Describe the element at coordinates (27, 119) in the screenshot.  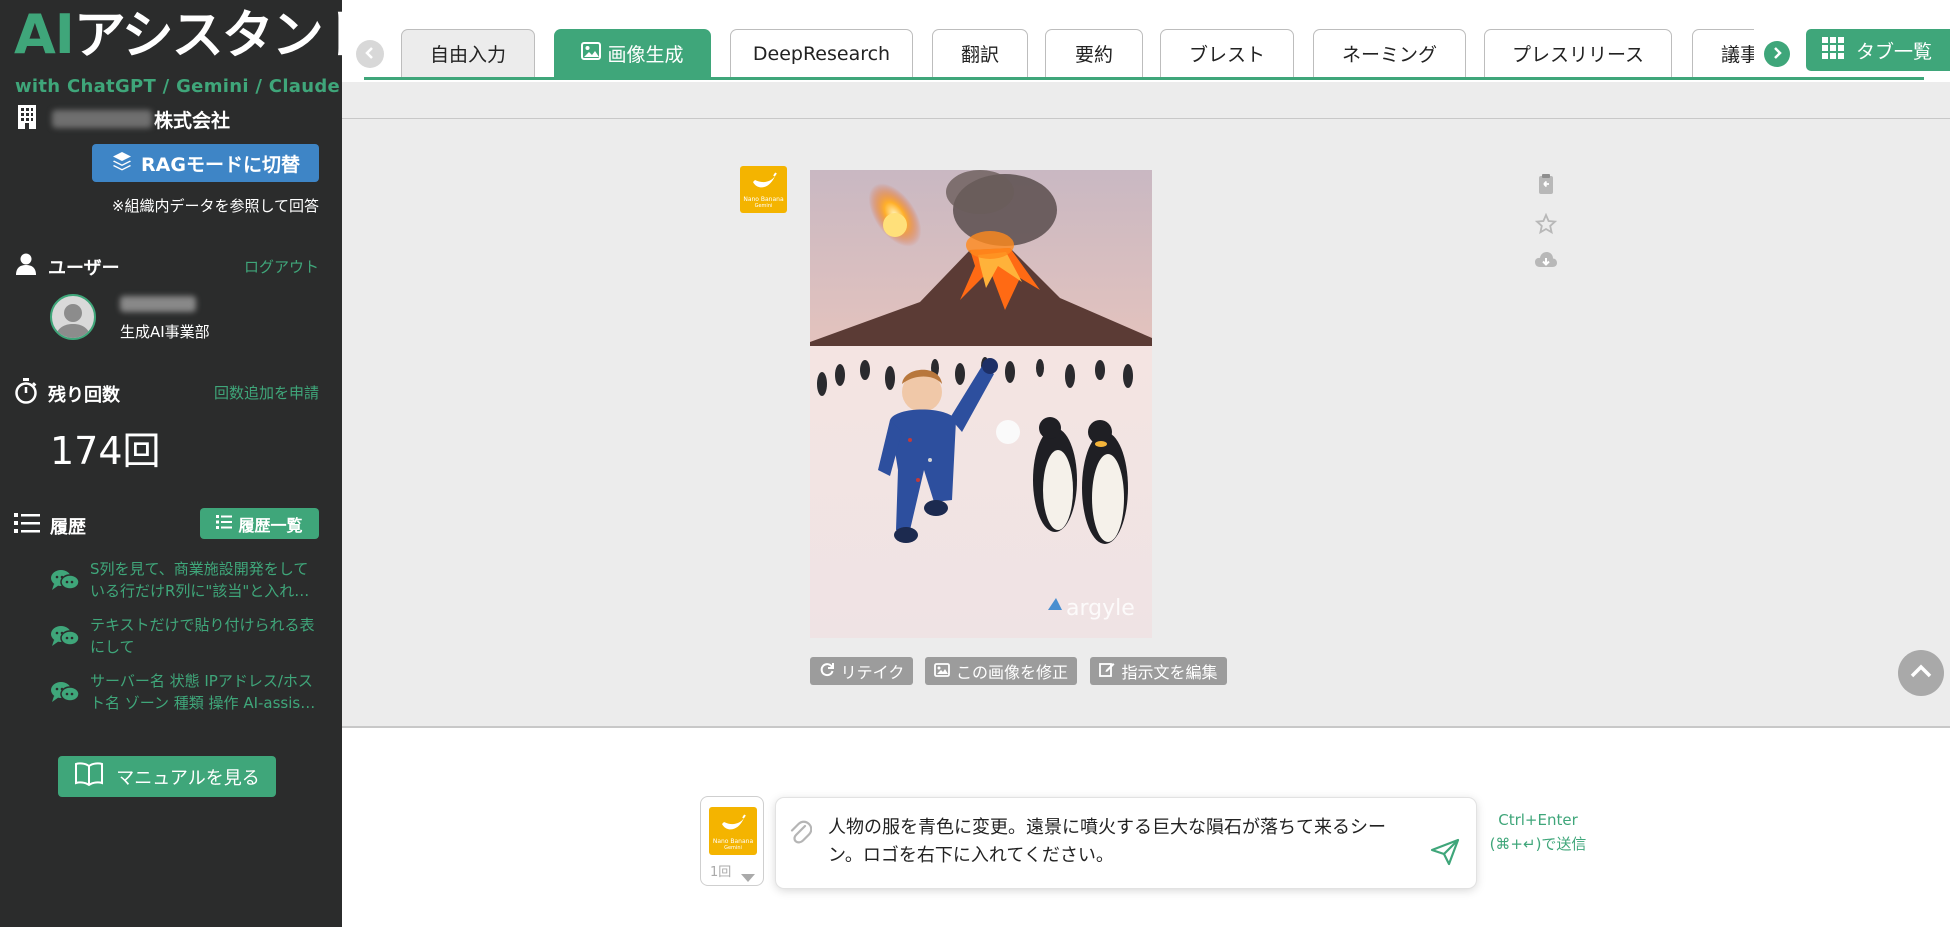
I see `building-icon` at that location.